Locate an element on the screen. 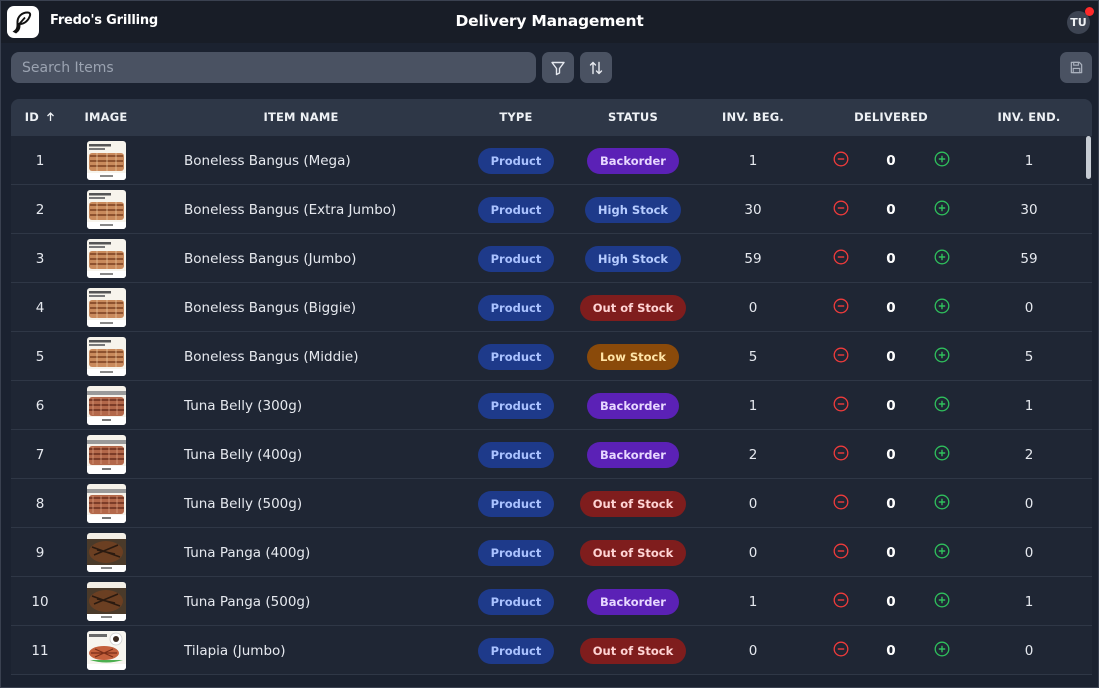 The image size is (1099, 688). cell-id: 10 is located at coordinates (40, 601).